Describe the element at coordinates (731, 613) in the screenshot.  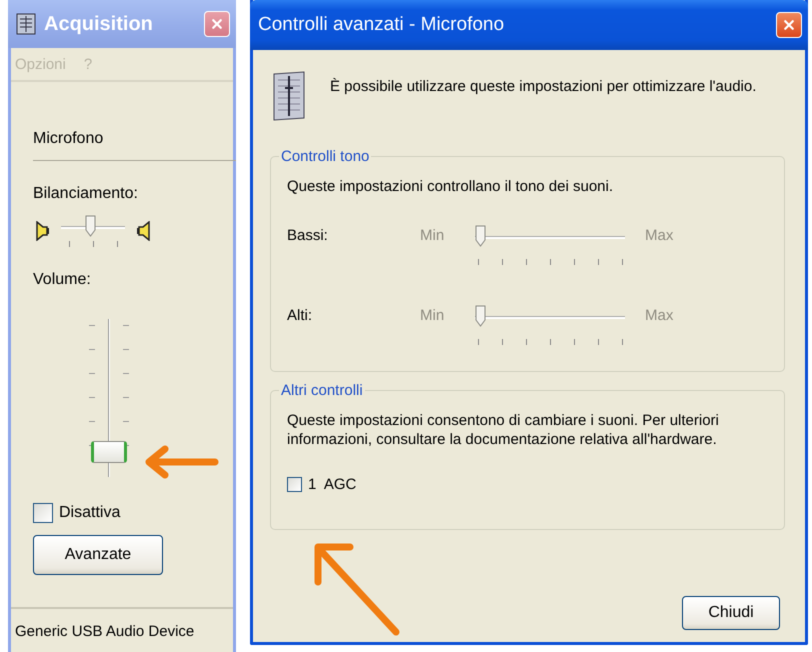
I see `close-button: Chiudi` at that location.